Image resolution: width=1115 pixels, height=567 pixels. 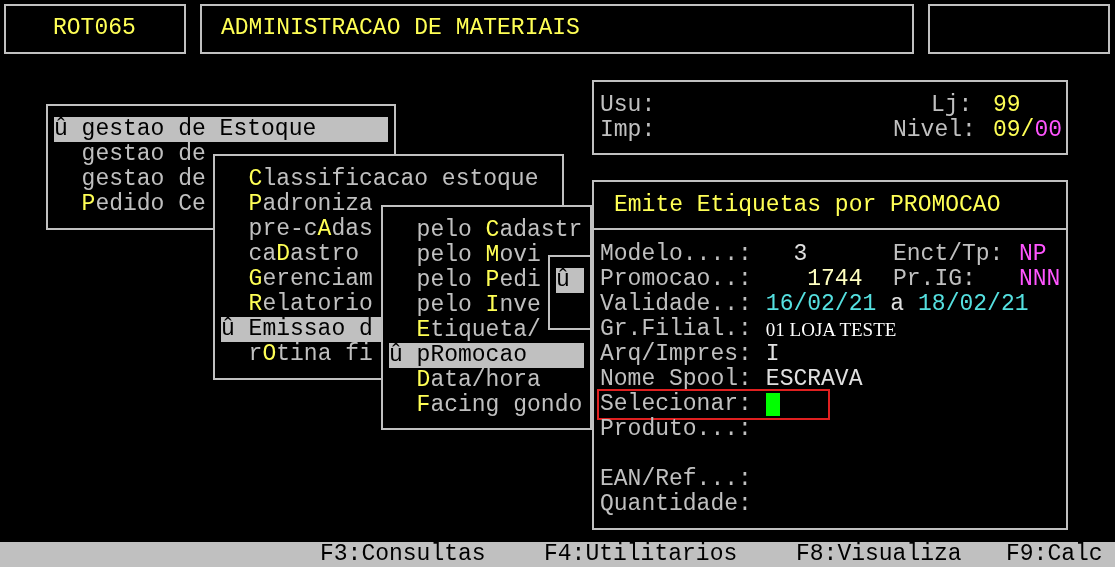 I want to click on field-value: 16/02/21, so click(x=821, y=304).